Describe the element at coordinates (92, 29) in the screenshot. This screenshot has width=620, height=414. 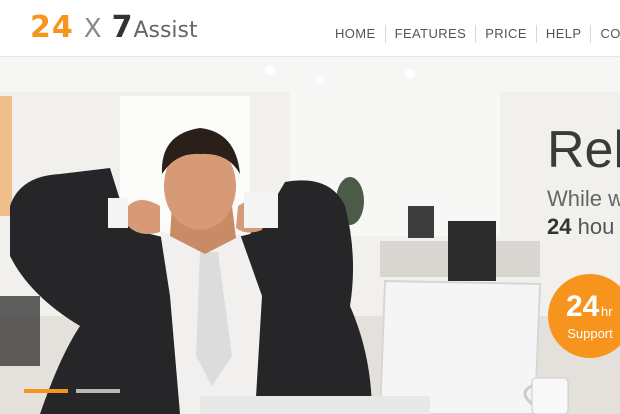
I see `logo-text-x: X` at that location.